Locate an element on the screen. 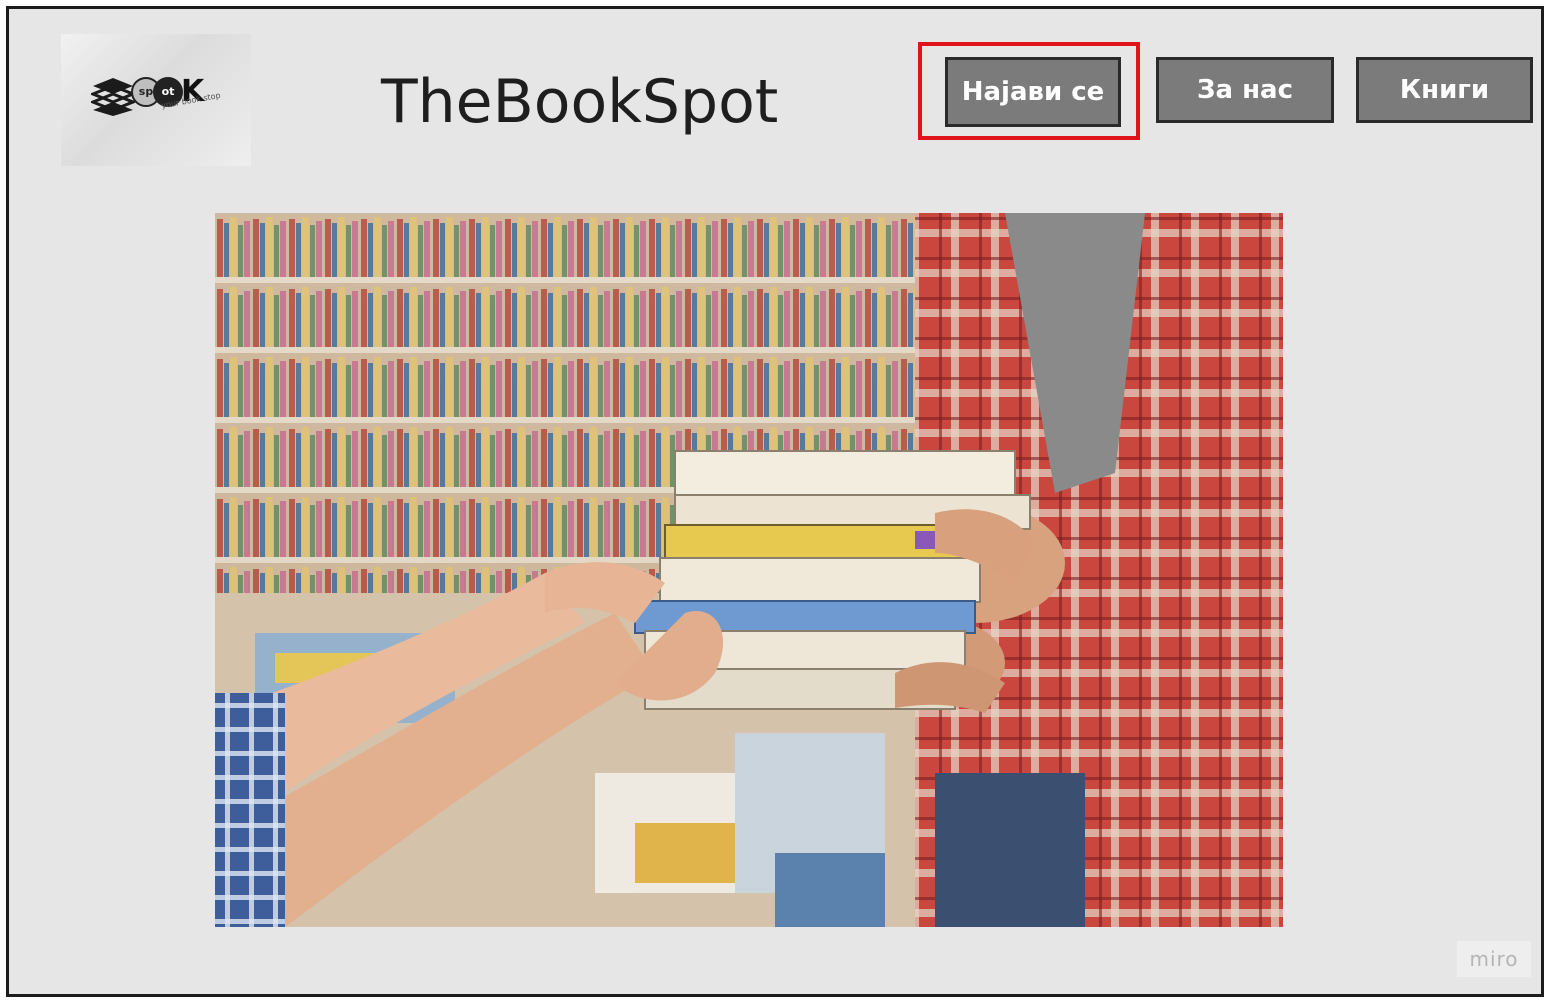 Image resolution: width=1555 pixels, height=1004 pixels. miro-watermark: miro is located at coordinates (1494, 959).